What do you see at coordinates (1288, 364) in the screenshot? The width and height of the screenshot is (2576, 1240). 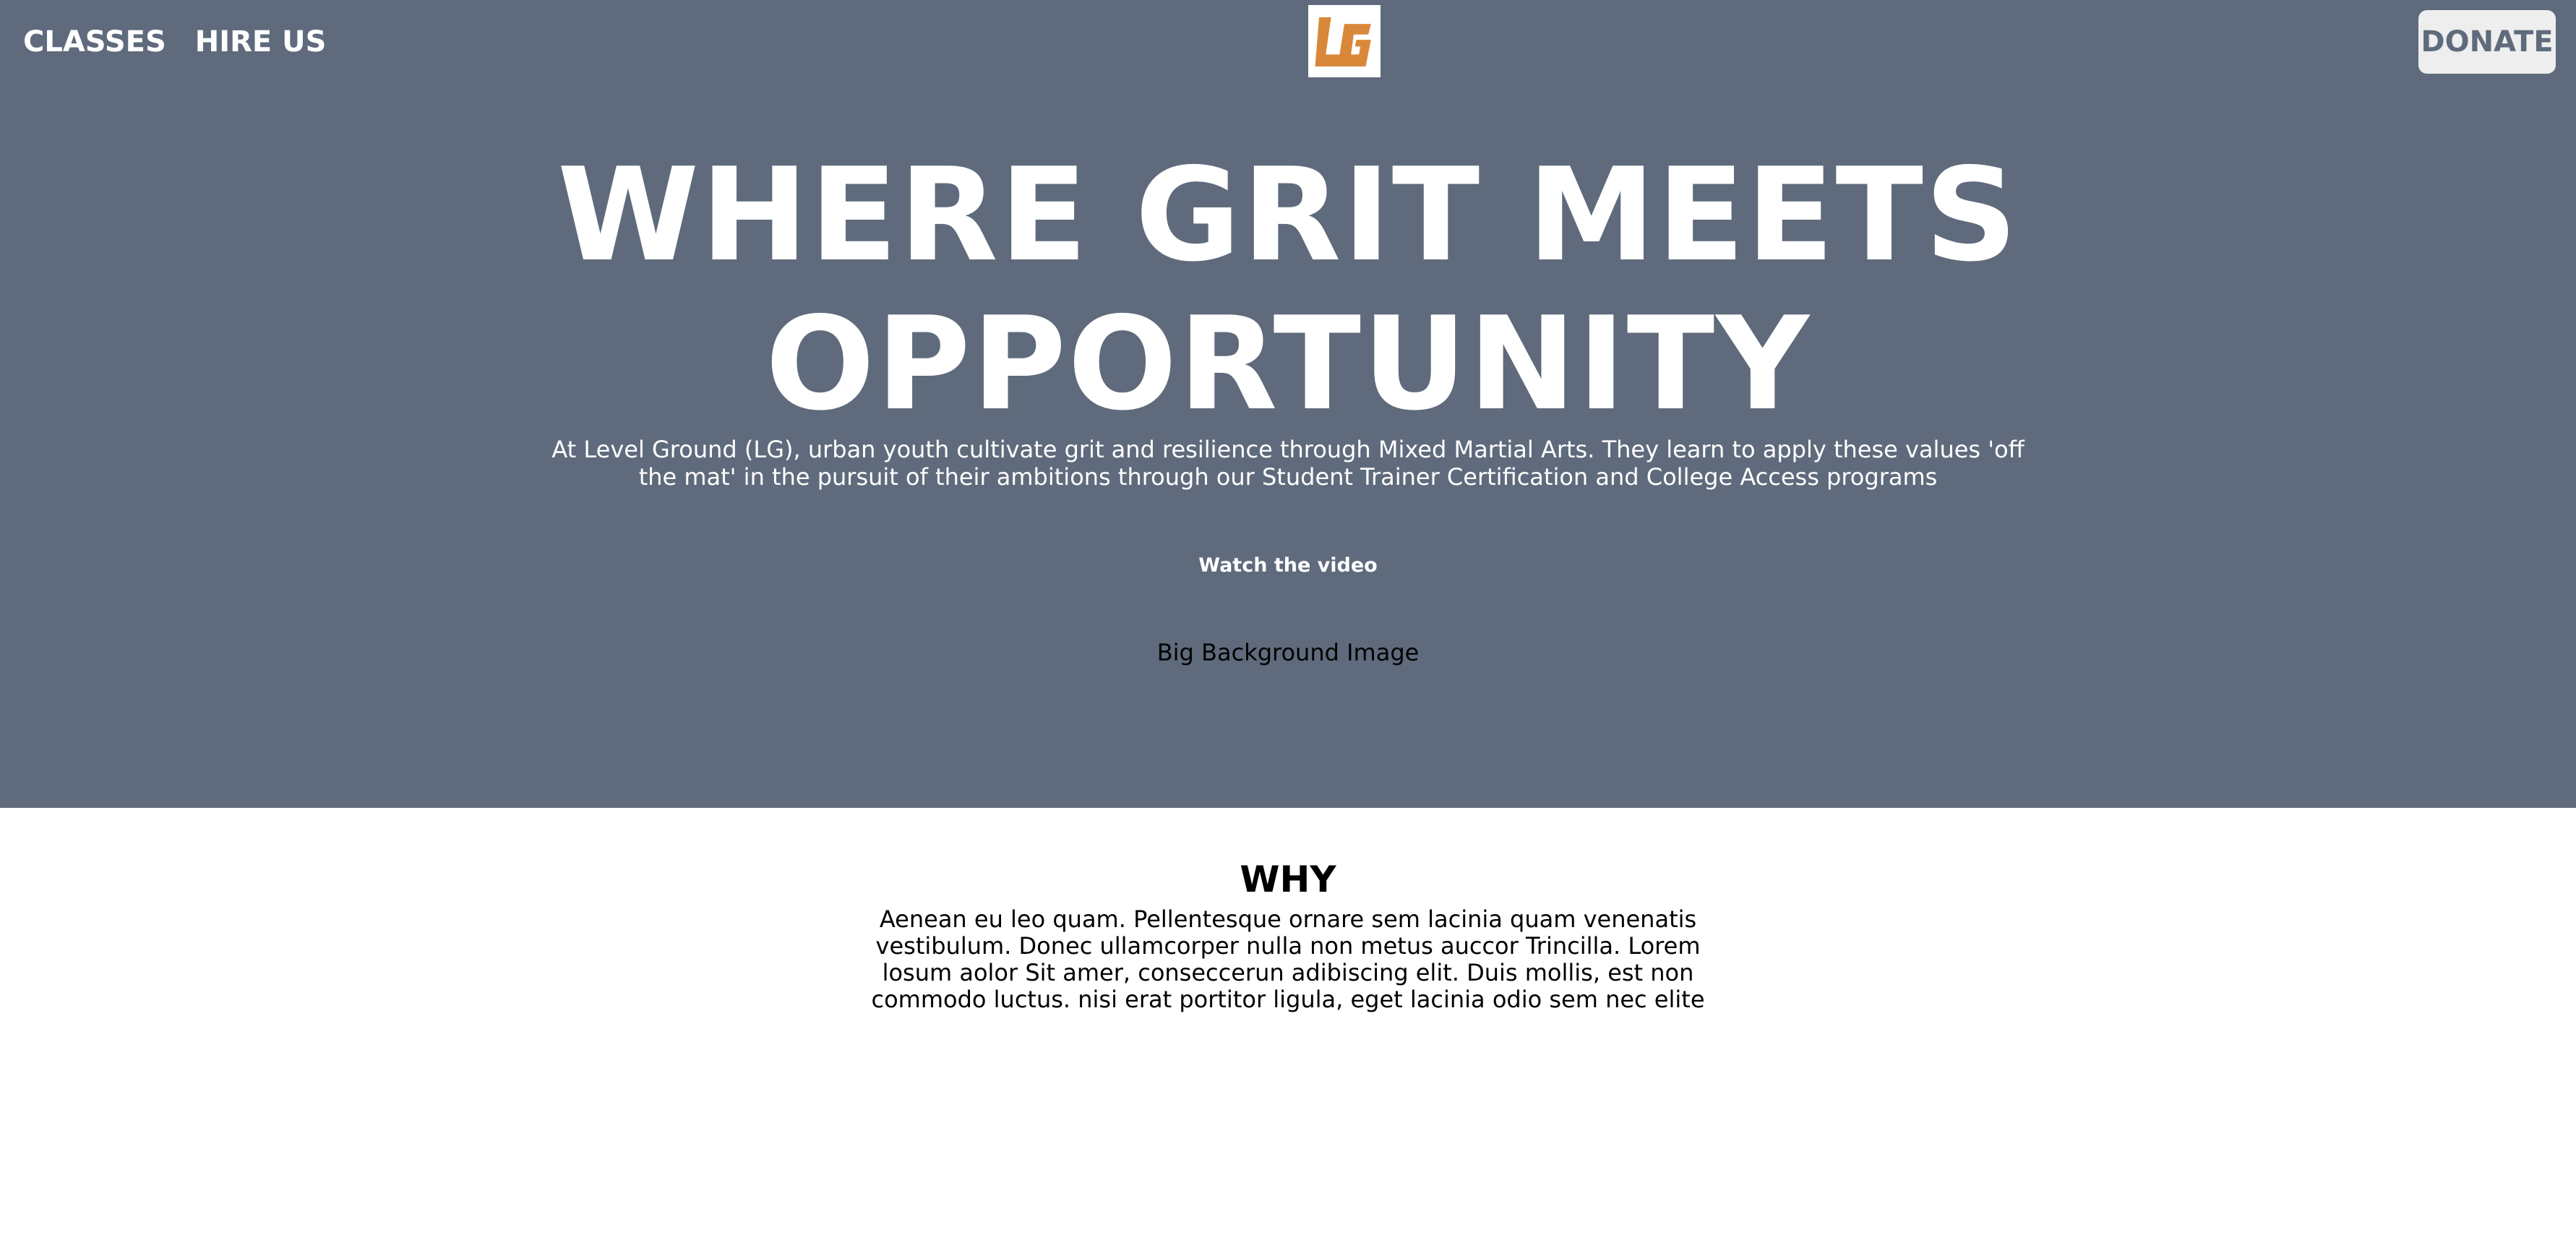 I see `hero-headline-line-2: OPPORTUNITY` at bounding box center [1288, 364].